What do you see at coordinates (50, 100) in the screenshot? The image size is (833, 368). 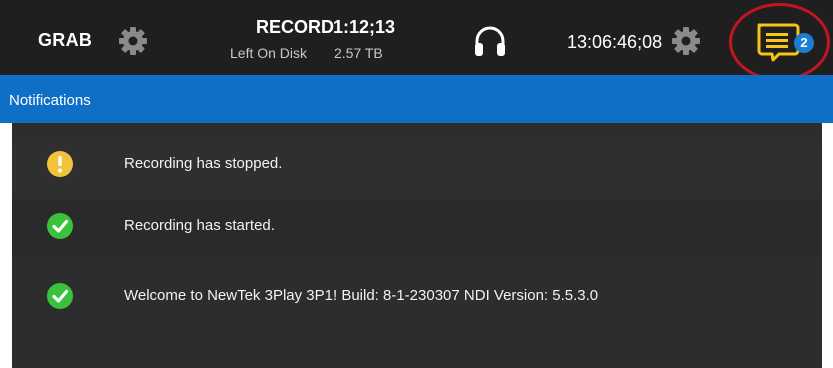 I see `notifications-title: Notifications` at bounding box center [50, 100].